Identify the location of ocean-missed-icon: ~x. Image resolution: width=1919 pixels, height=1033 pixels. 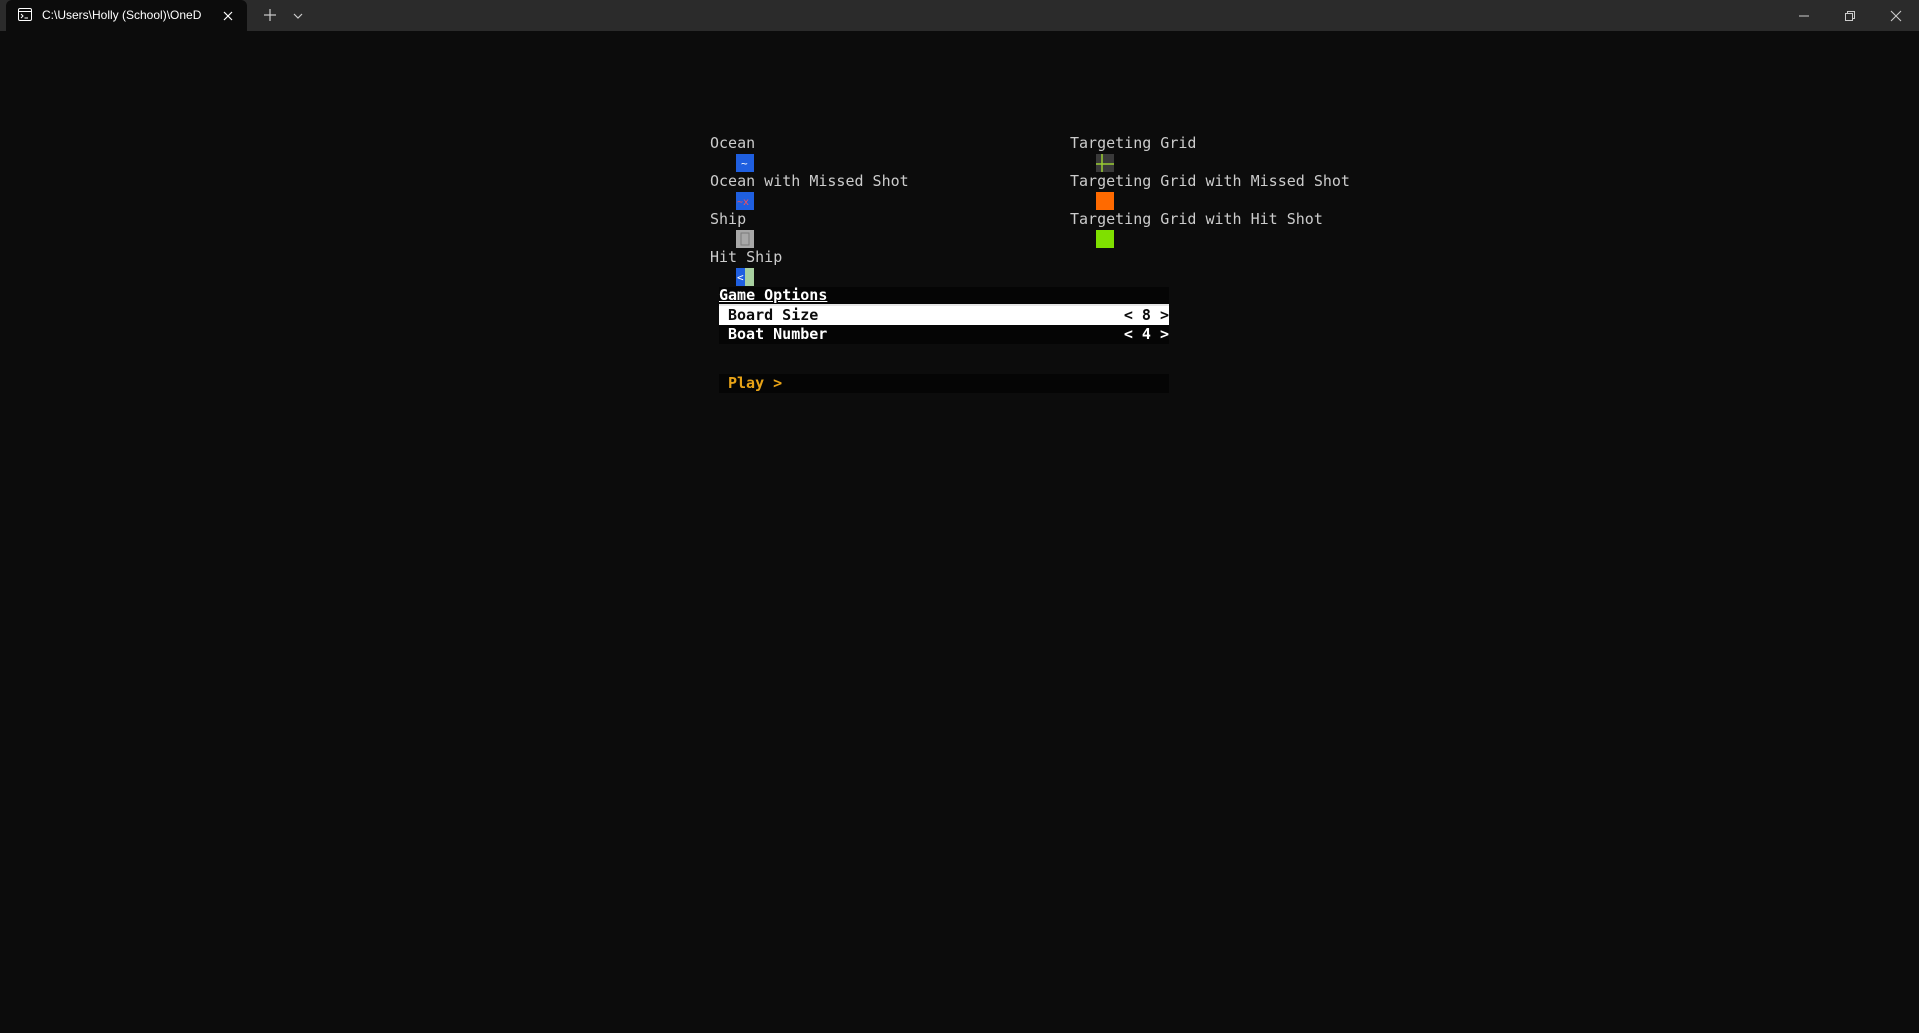
(718, 191).